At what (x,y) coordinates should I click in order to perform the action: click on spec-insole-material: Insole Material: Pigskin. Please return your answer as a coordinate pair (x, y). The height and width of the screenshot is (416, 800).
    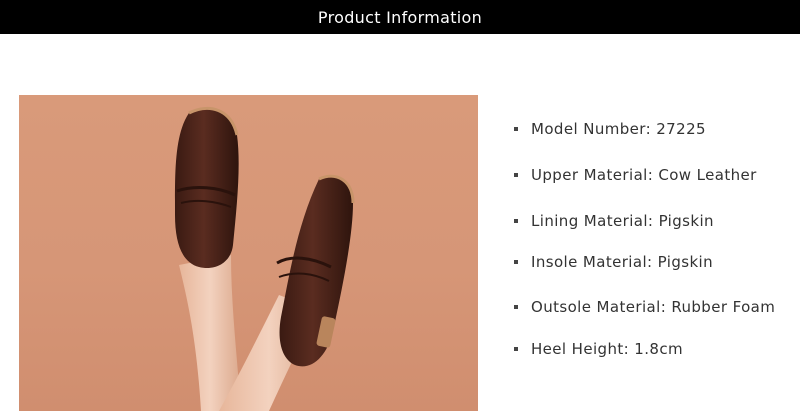
    Looking at the image, I should click on (613, 262).